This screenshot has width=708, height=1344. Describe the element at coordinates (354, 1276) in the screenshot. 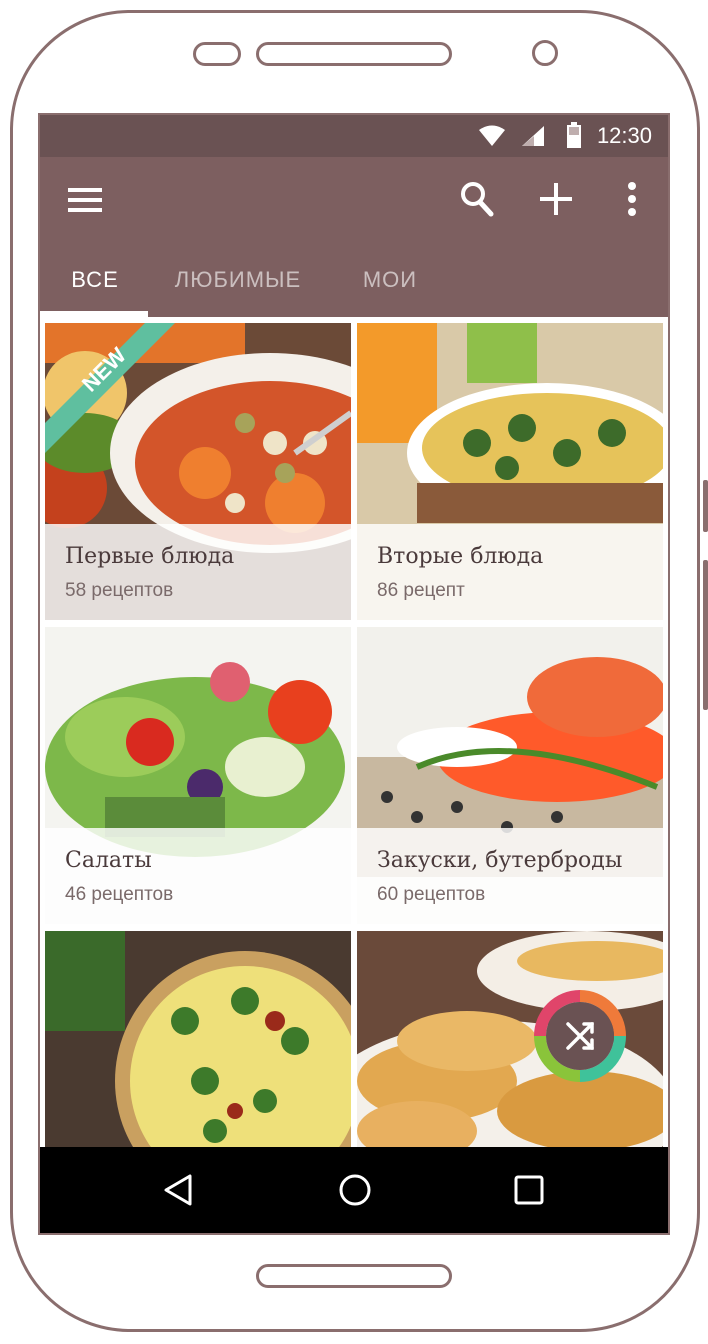

I see `phone-bottom-speaker` at that location.